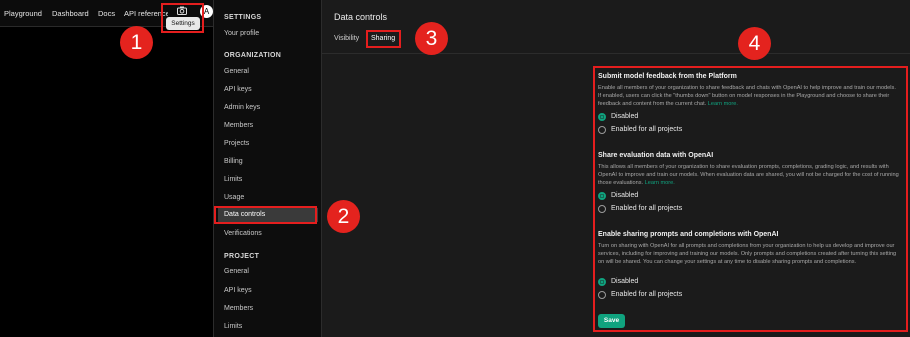 This screenshot has height=337, width=910. Describe the element at coordinates (233, 161) in the screenshot. I see `sidebar-item-billing: Billing` at that location.